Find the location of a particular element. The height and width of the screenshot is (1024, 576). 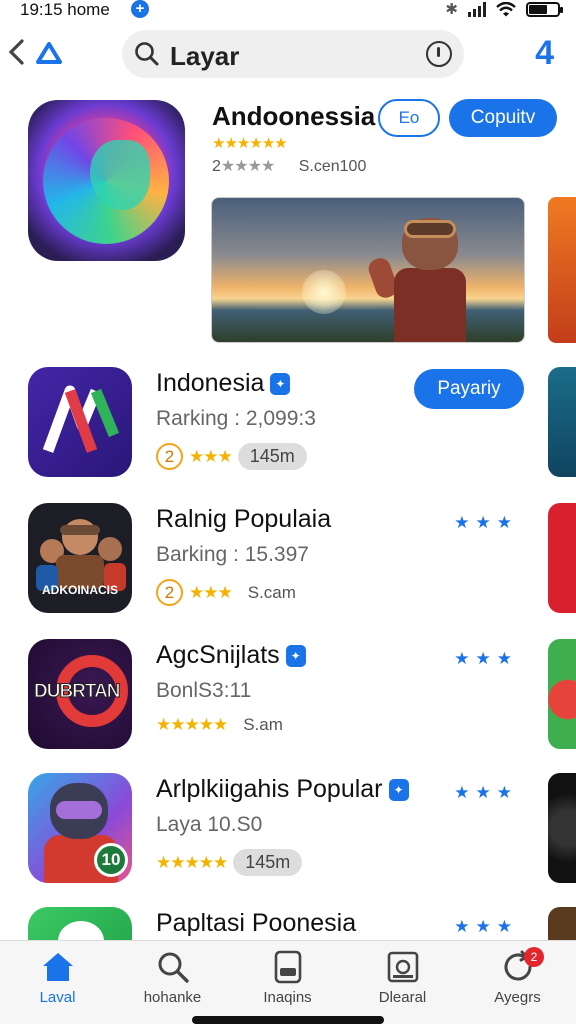

search-bar: Layar is located at coordinates (293, 54).